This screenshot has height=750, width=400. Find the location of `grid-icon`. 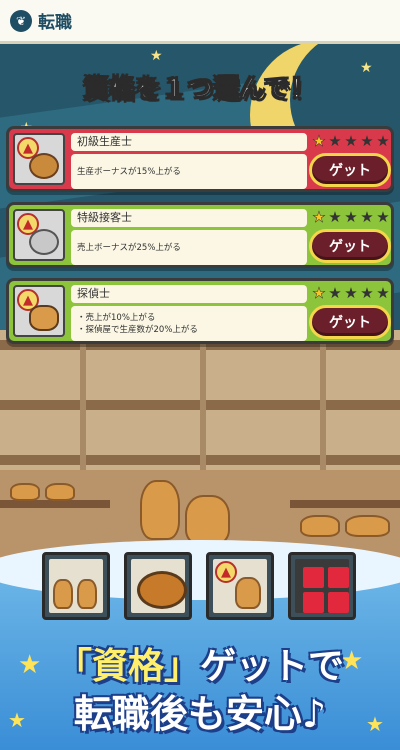

grid-icon is located at coordinates (322, 586).